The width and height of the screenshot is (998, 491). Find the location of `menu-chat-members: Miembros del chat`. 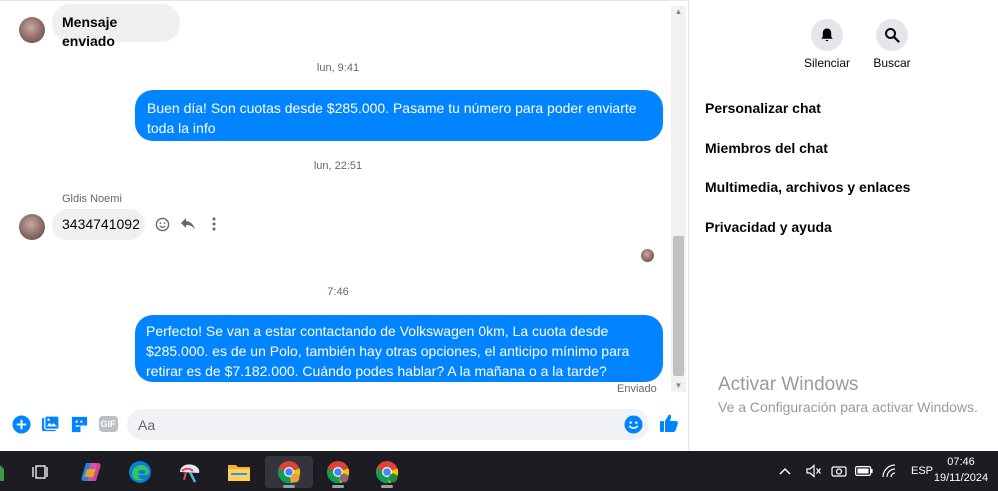

menu-chat-members: Miembros del chat is located at coordinates (766, 148).